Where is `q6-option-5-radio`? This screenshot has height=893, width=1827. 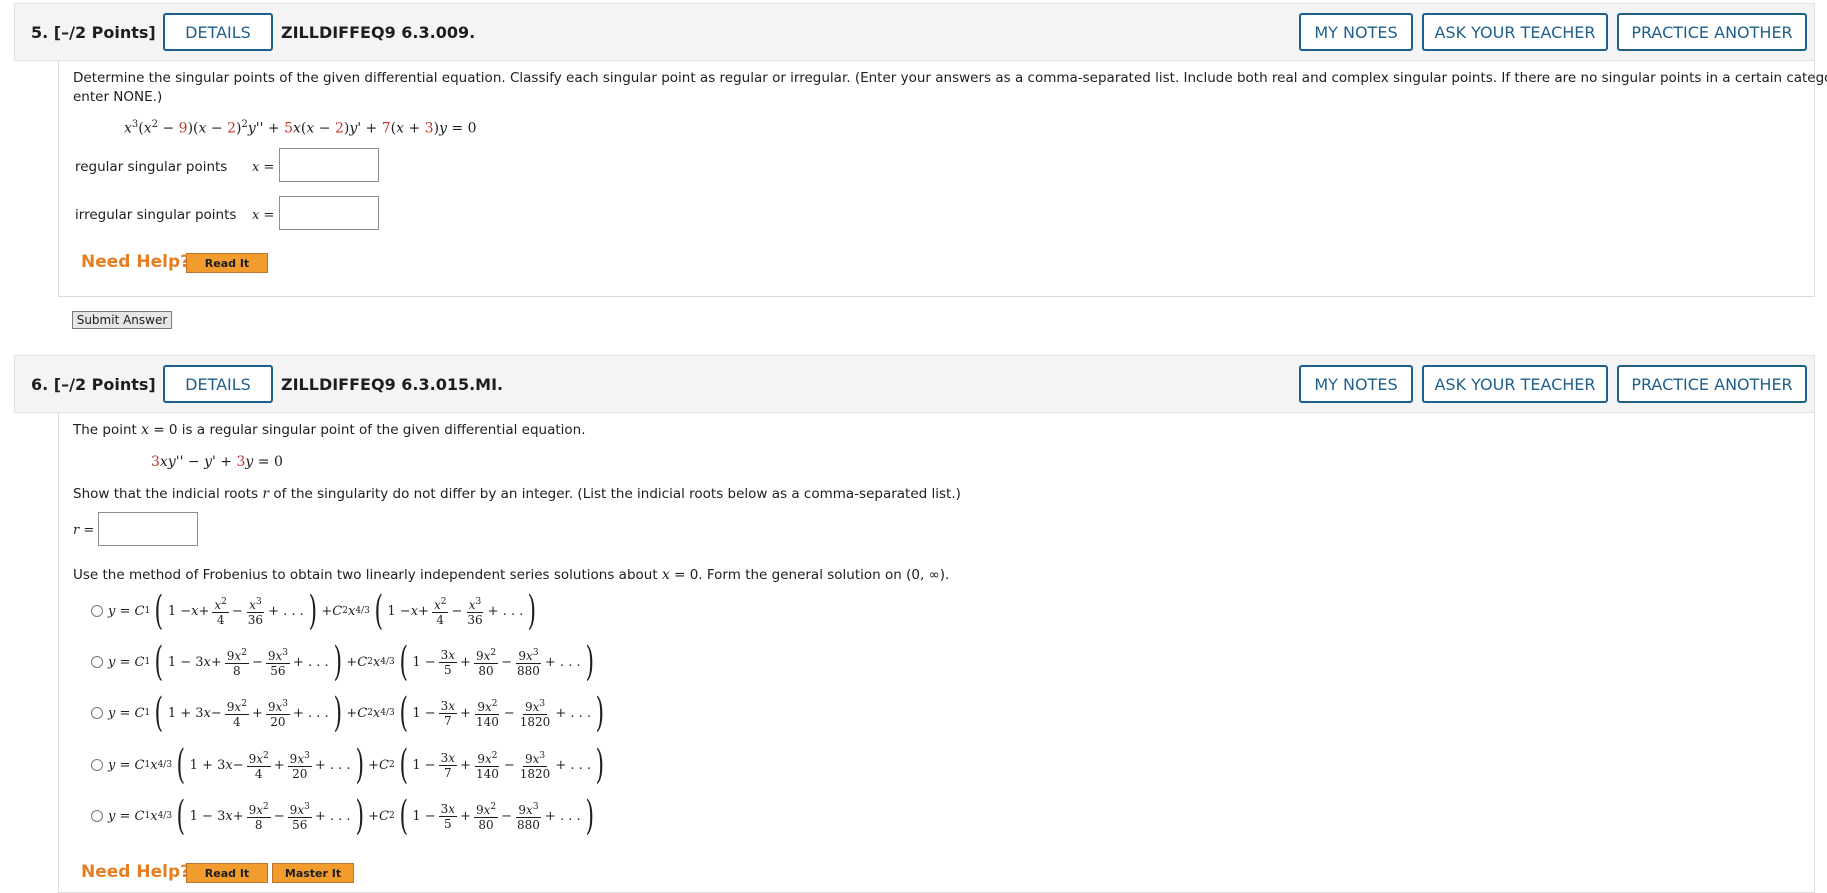 q6-option-5-radio is located at coordinates (97, 816).